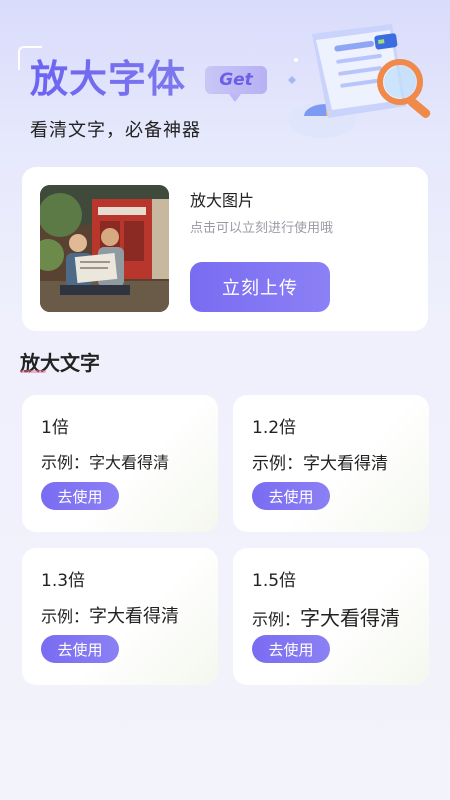  What do you see at coordinates (33, 371) in the screenshot?
I see `section-title-underline` at bounding box center [33, 371].